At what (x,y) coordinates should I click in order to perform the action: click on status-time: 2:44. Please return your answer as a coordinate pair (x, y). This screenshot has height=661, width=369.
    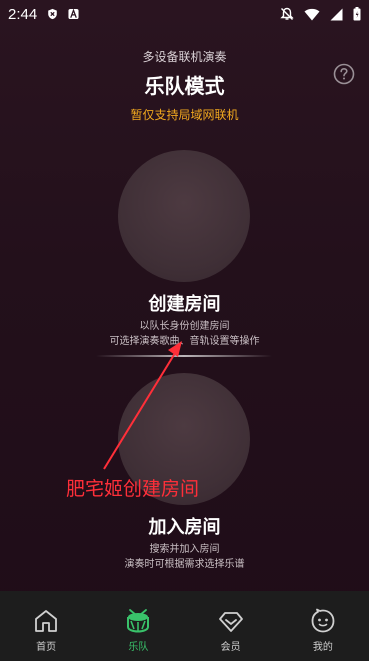
    Looking at the image, I should click on (23, 14).